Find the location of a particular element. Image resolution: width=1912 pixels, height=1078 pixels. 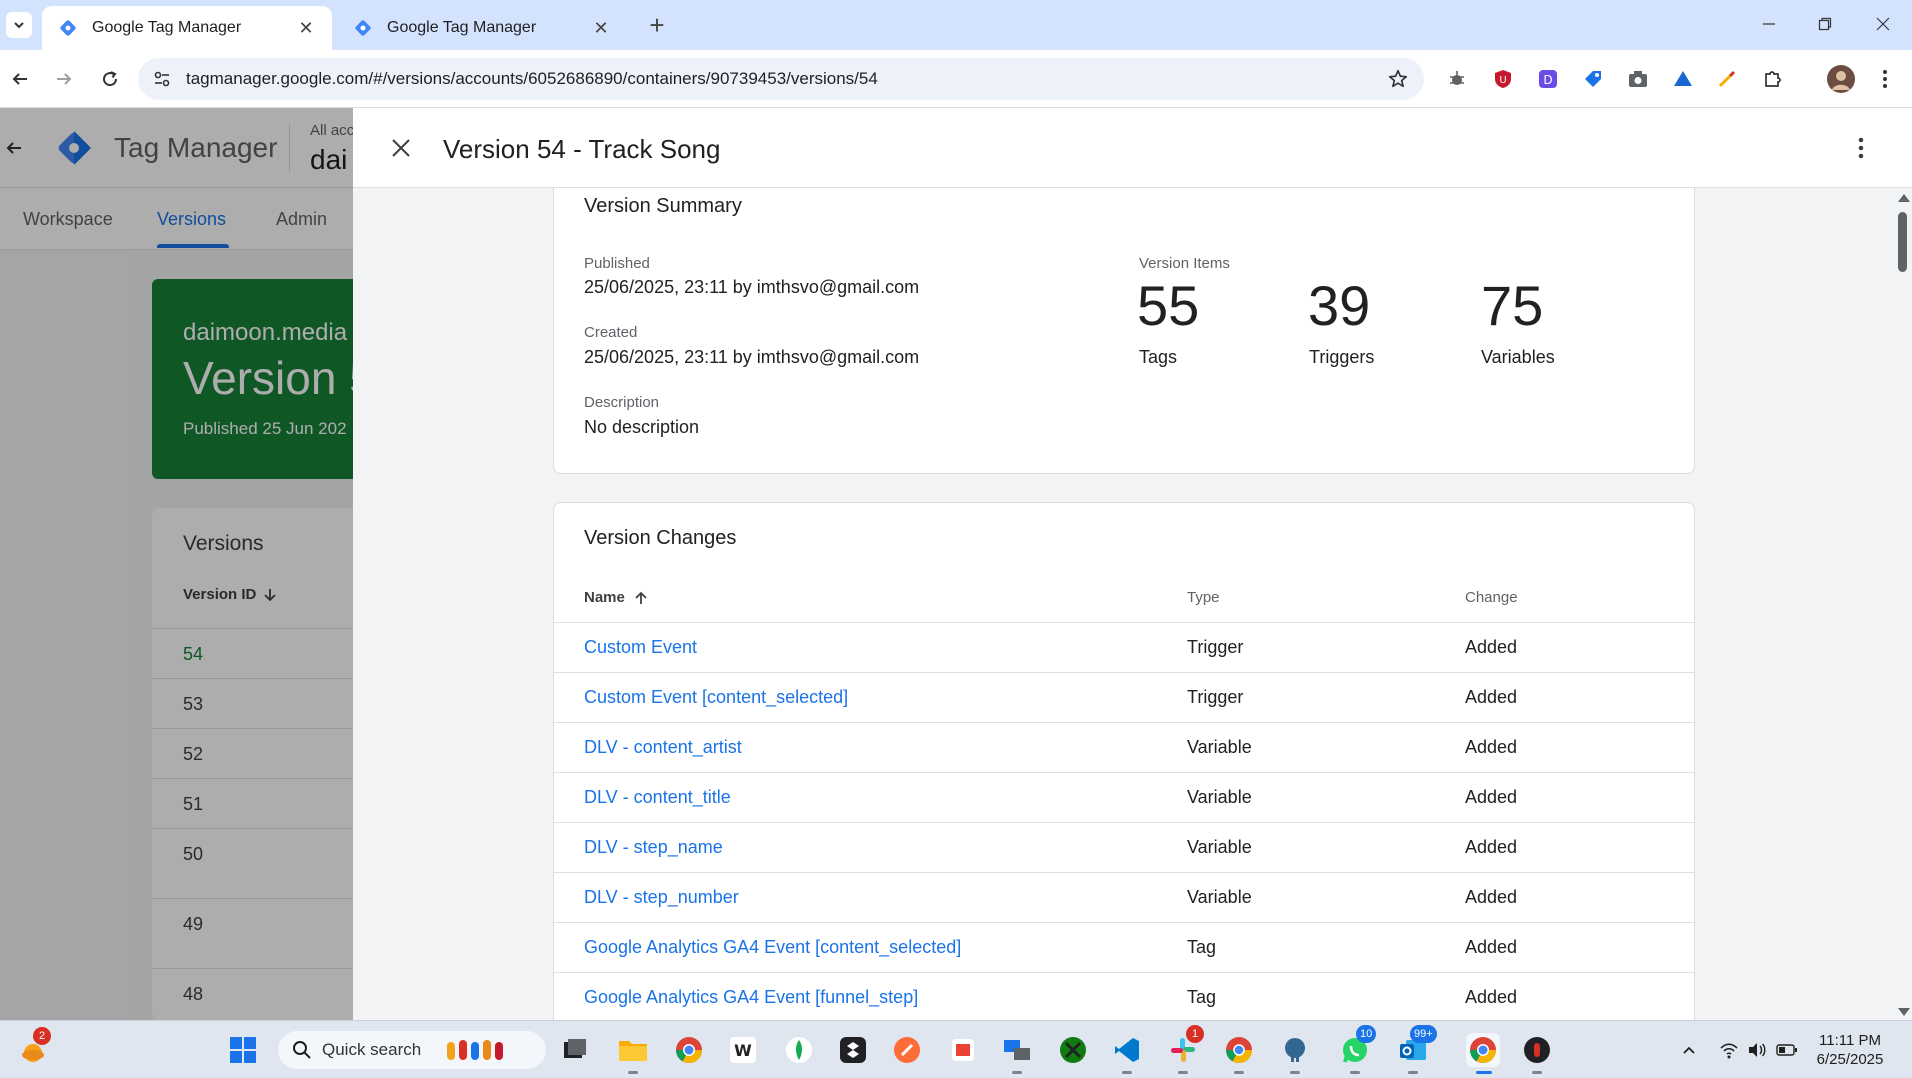

chrome-active-icon is located at coordinates (1483, 1050).